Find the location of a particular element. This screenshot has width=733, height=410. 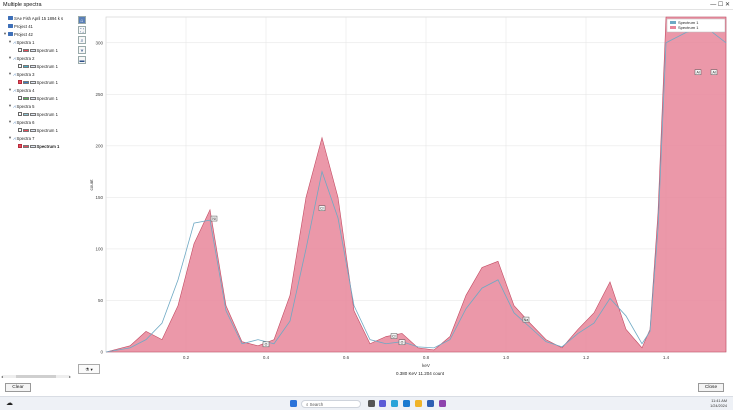

y-tick-label: 250 is located at coordinates (99, 94).